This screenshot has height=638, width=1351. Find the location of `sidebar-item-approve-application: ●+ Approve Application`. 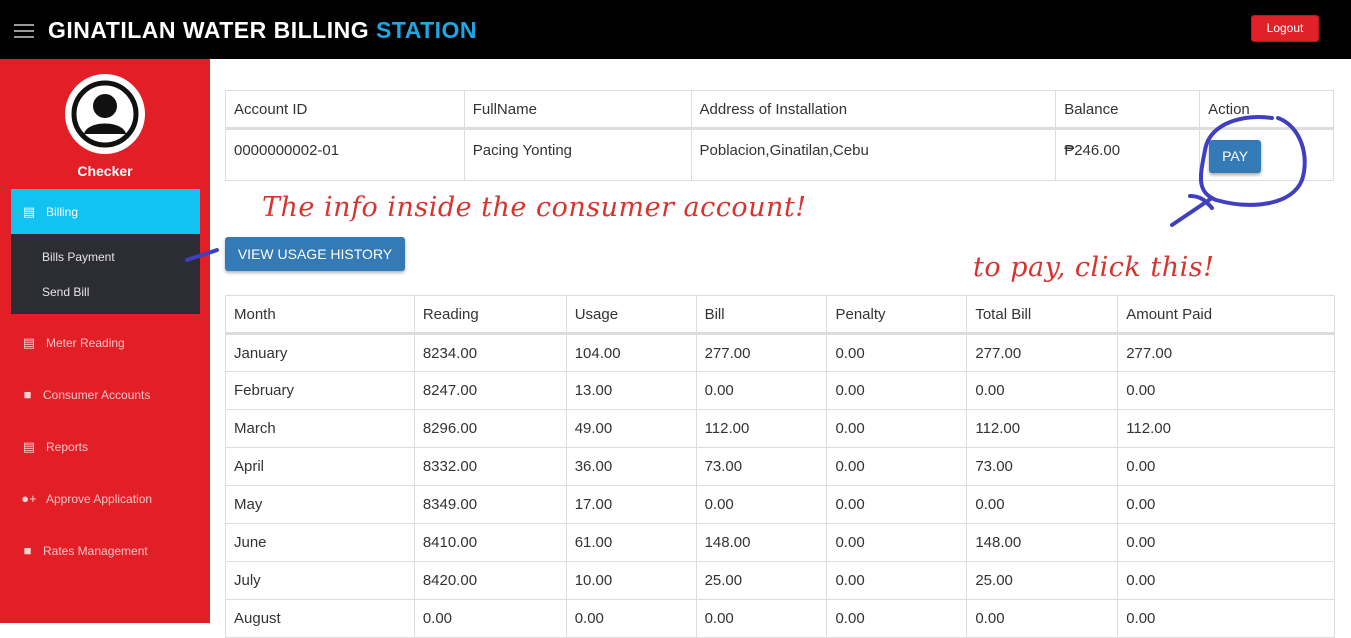

sidebar-item-approve-application: ●+ Approve Application is located at coordinates (86, 498).